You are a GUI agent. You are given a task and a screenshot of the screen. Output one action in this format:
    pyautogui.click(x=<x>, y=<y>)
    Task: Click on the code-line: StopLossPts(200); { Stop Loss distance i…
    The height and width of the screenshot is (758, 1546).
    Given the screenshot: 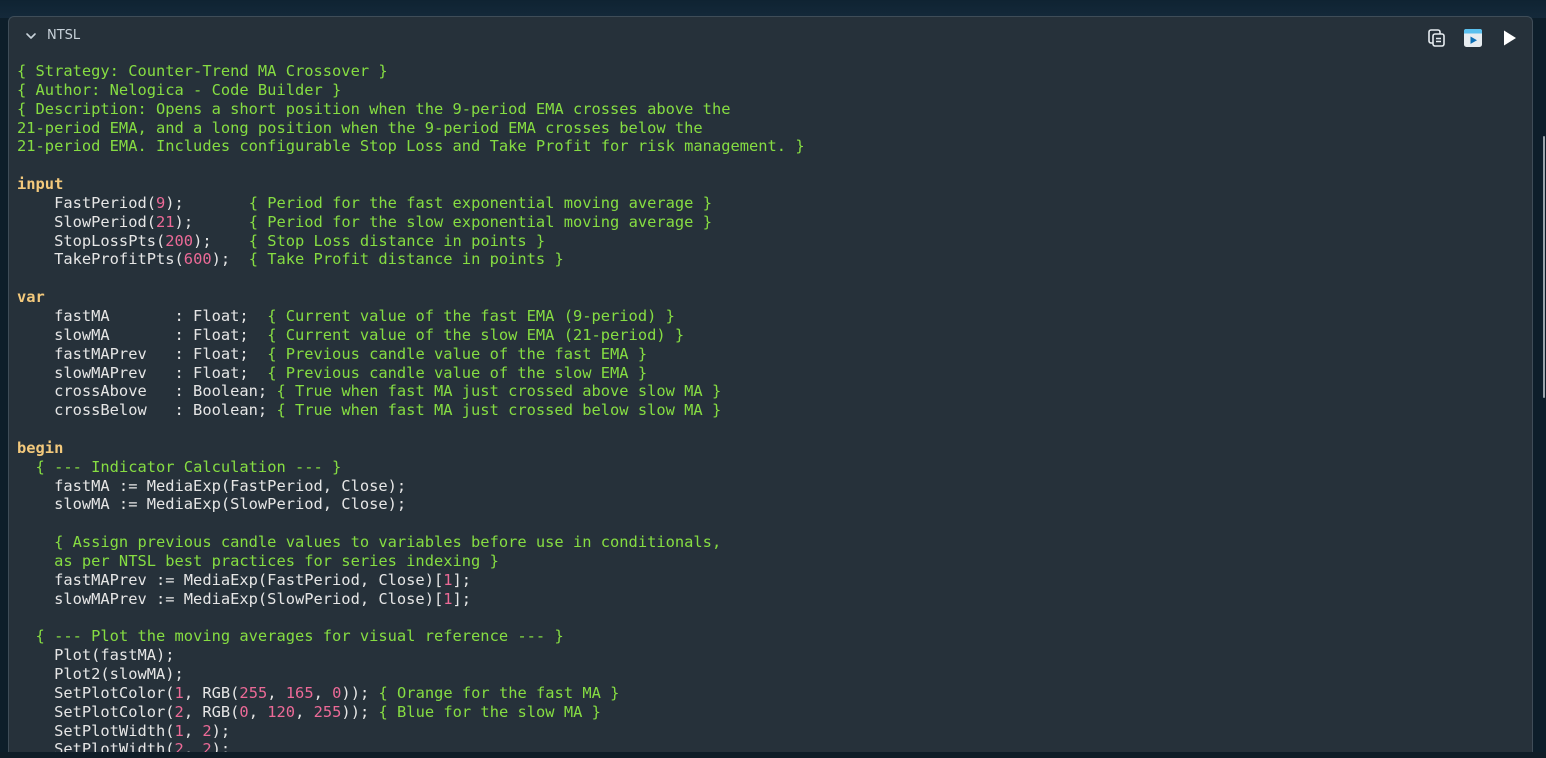 What is the action you would take?
    pyautogui.click(x=411, y=241)
    